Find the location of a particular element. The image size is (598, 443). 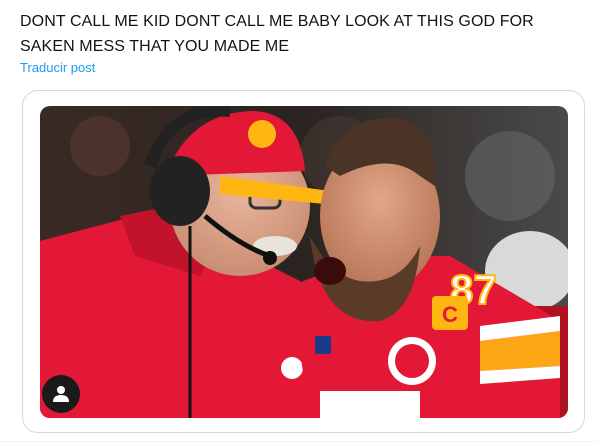

captain-patch: C is located at coordinates (450, 314).